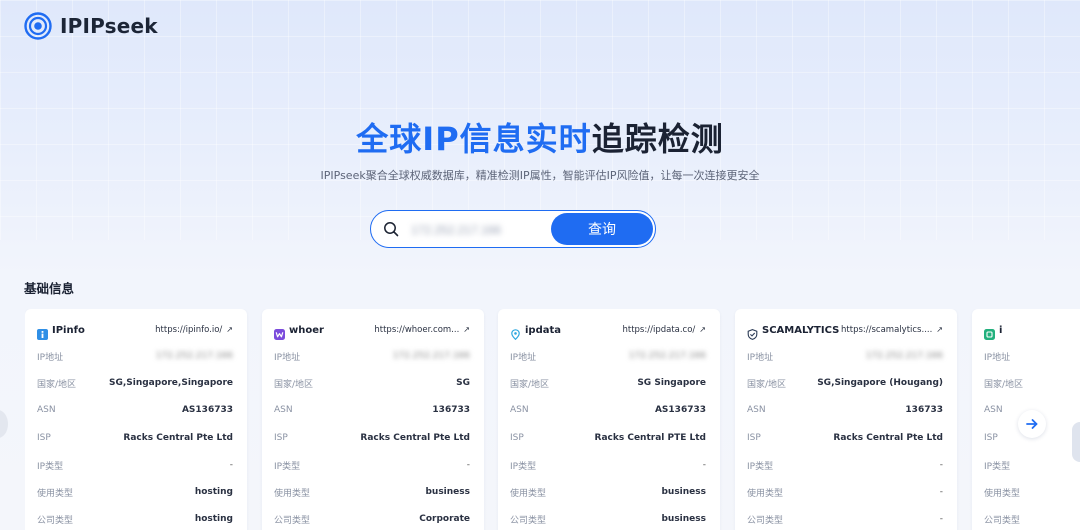  Describe the element at coordinates (880, 383) in the screenshot. I see `value-country: SG,Singapore (Hougang)` at that location.